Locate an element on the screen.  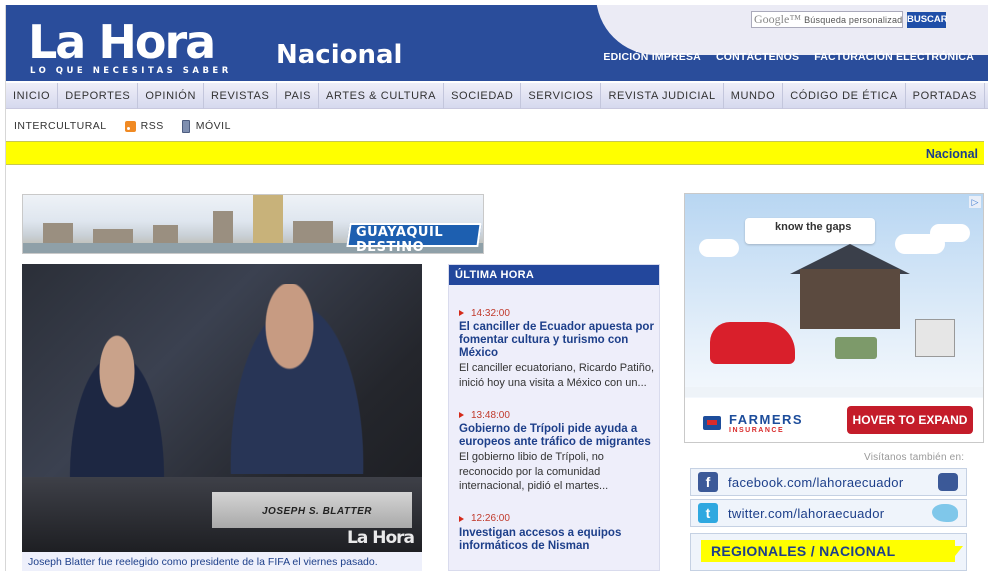
mobile-phone-icon is located at coordinates (185, 126).